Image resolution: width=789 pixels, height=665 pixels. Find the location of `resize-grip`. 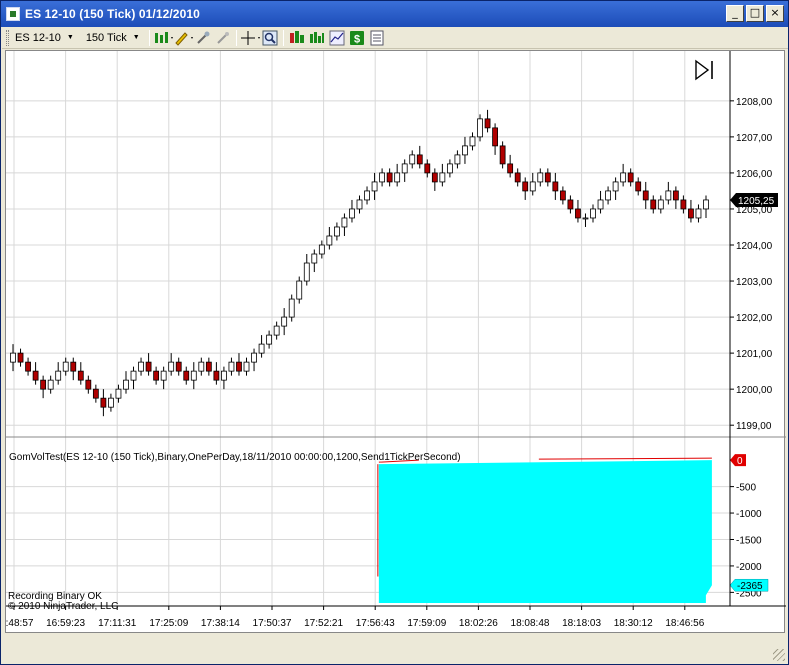

resize-grip is located at coordinates (779, 655).